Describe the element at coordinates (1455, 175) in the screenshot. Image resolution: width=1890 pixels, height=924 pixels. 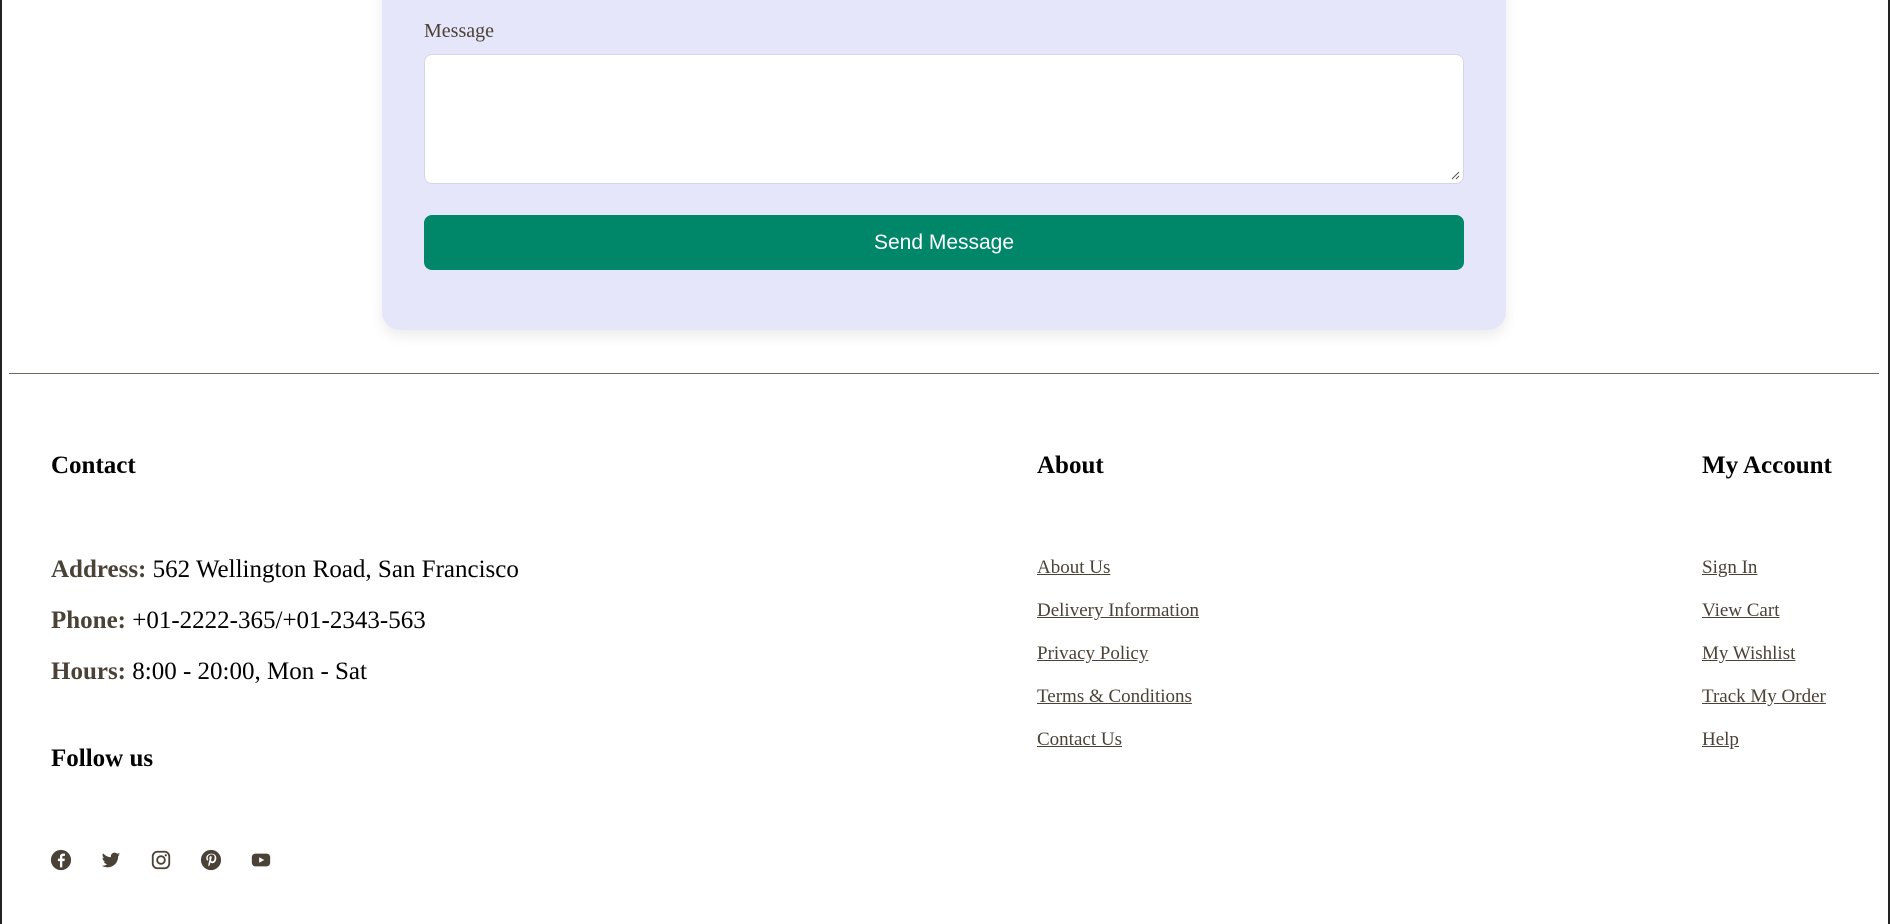
I see `resize-grip-icon` at that location.